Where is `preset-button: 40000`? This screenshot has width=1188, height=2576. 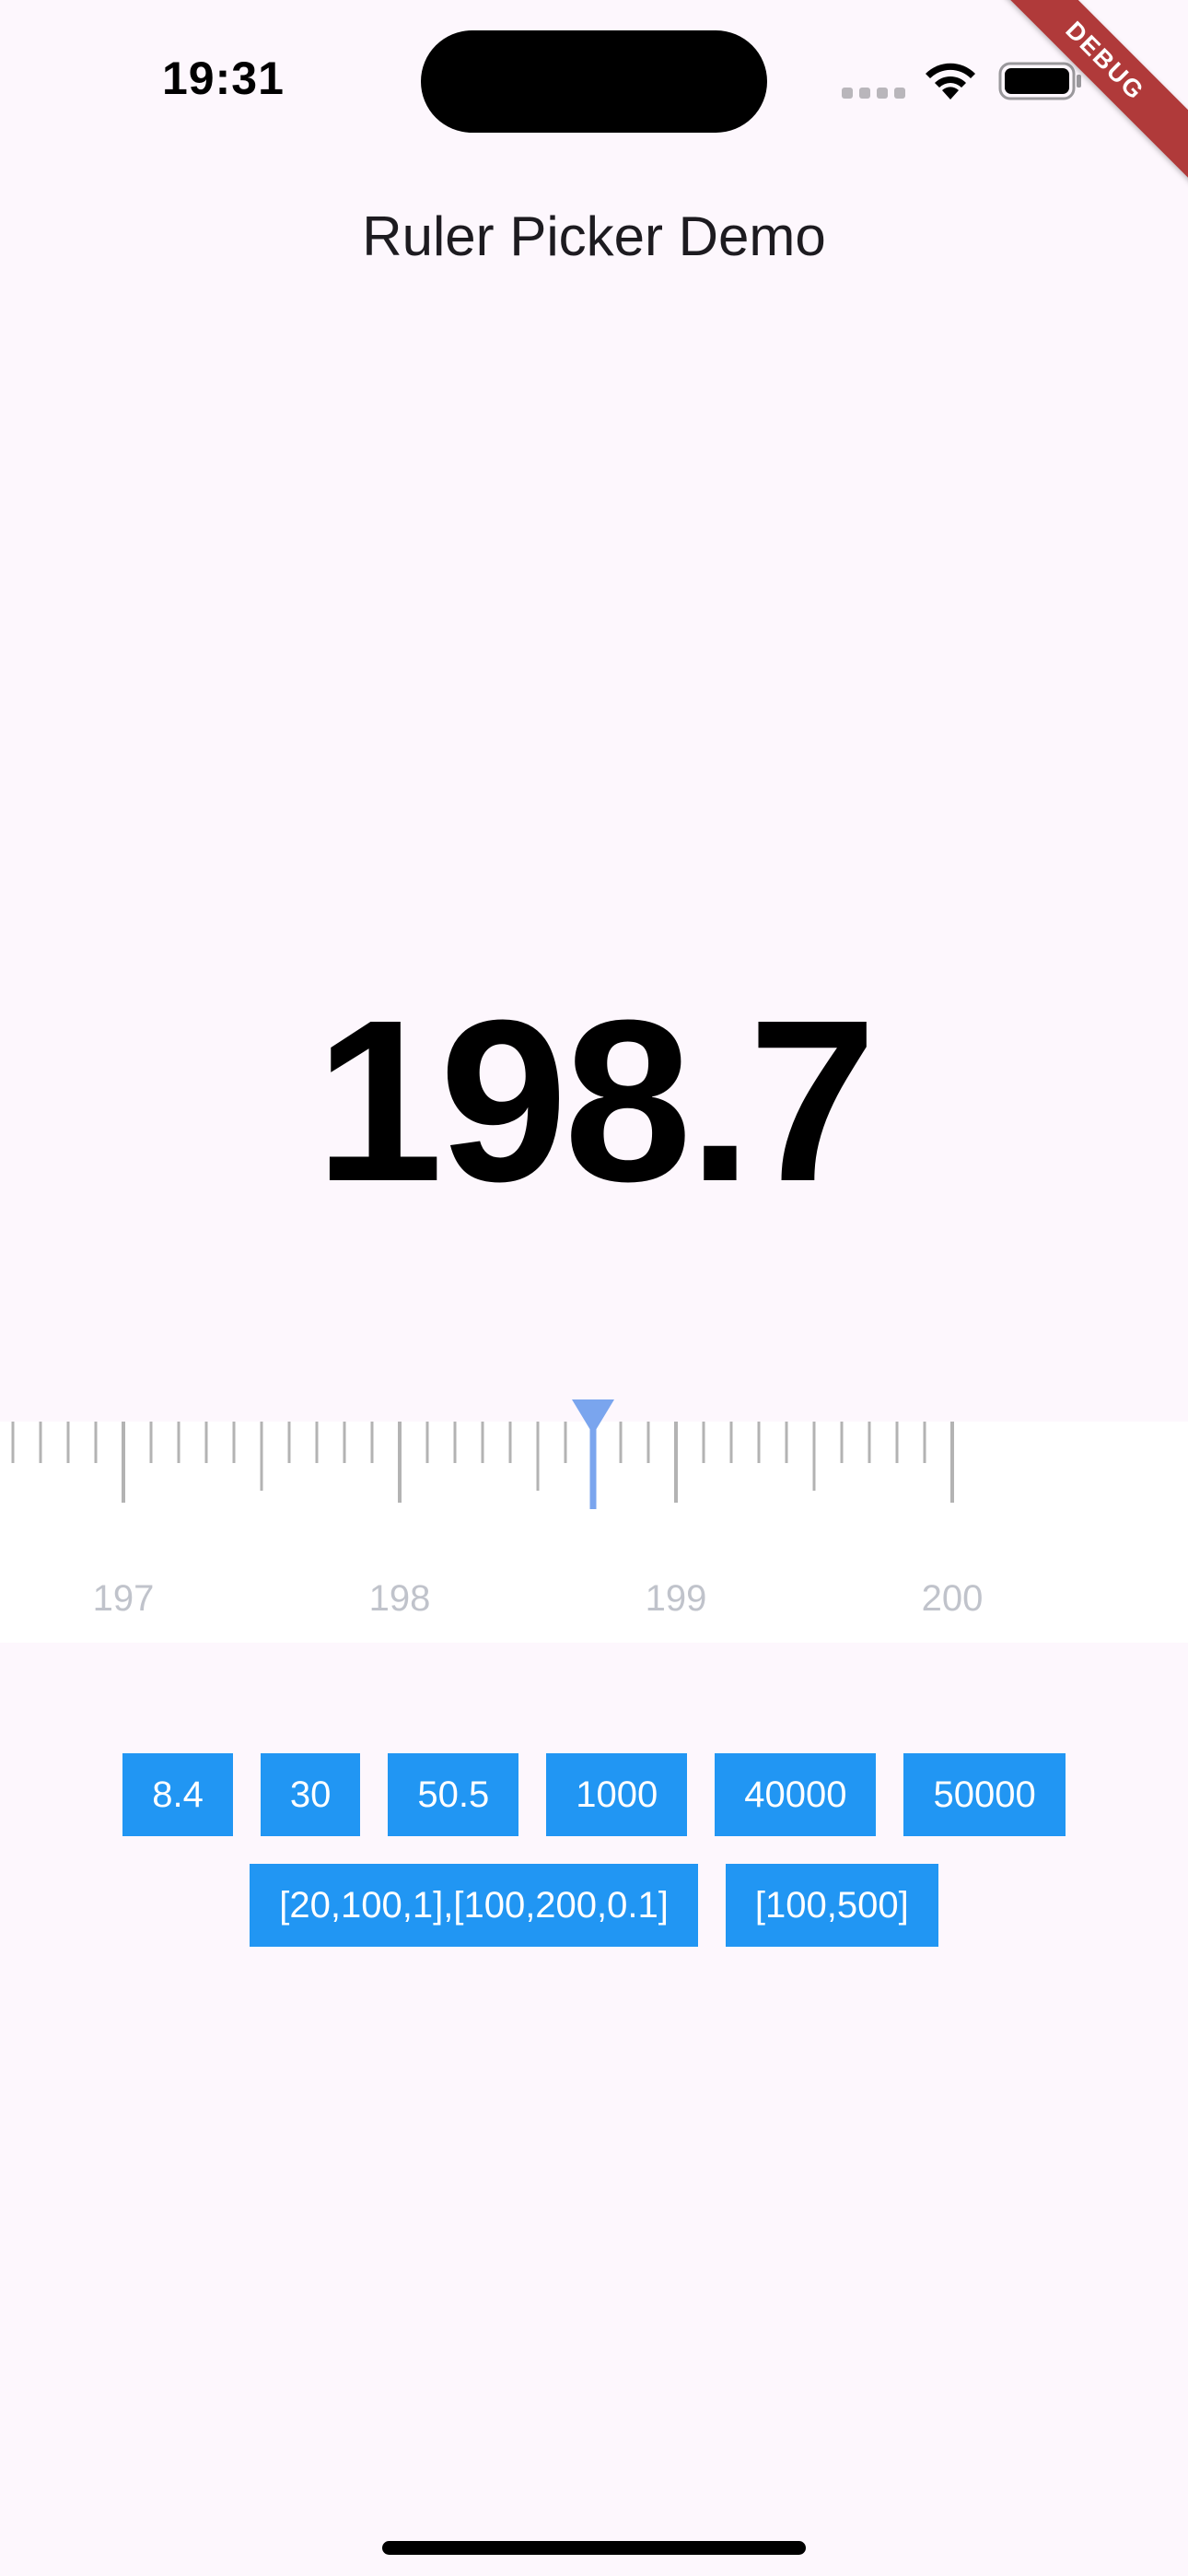 preset-button: 40000 is located at coordinates (796, 1794).